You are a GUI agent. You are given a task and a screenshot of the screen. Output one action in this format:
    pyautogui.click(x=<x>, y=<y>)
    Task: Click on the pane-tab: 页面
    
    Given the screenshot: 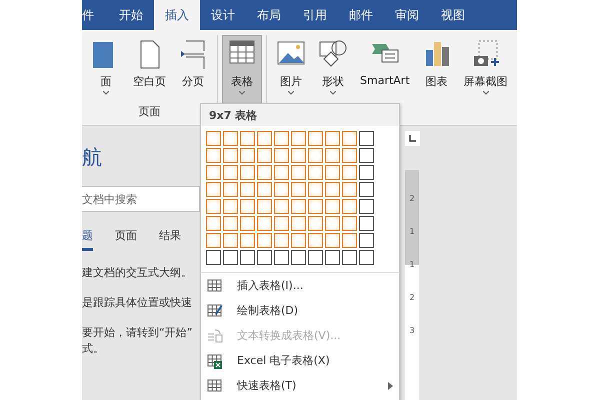 What is the action you would take?
    pyautogui.click(x=126, y=239)
    